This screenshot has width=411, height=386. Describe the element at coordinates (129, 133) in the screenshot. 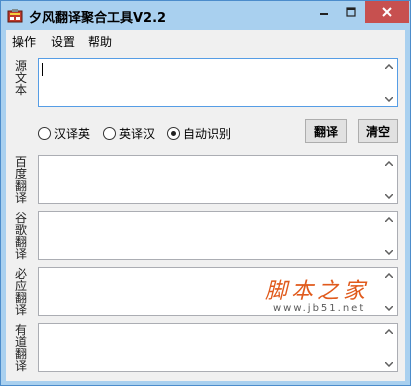

I see `radio-english-to-chinese: 英译汉` at that location.